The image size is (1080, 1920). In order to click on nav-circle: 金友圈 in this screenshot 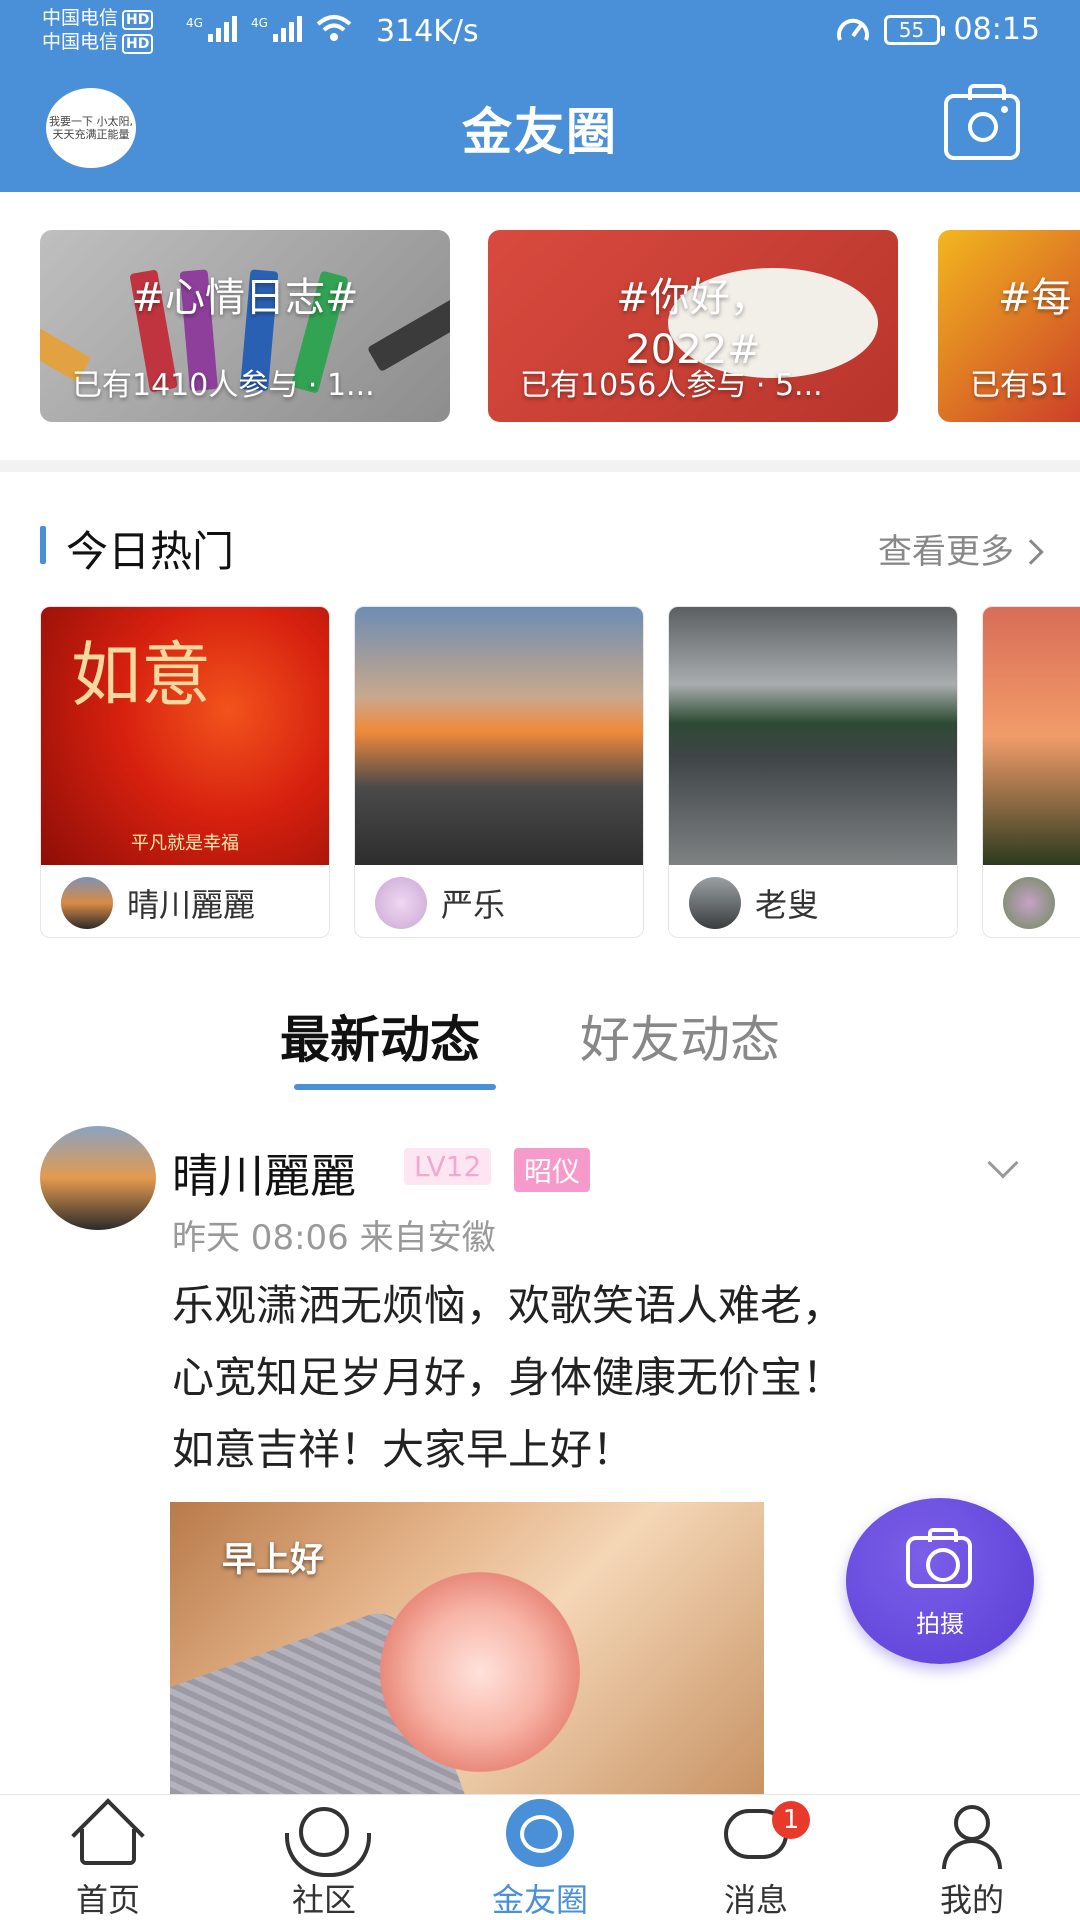, I will do `click(540, 1857)`.